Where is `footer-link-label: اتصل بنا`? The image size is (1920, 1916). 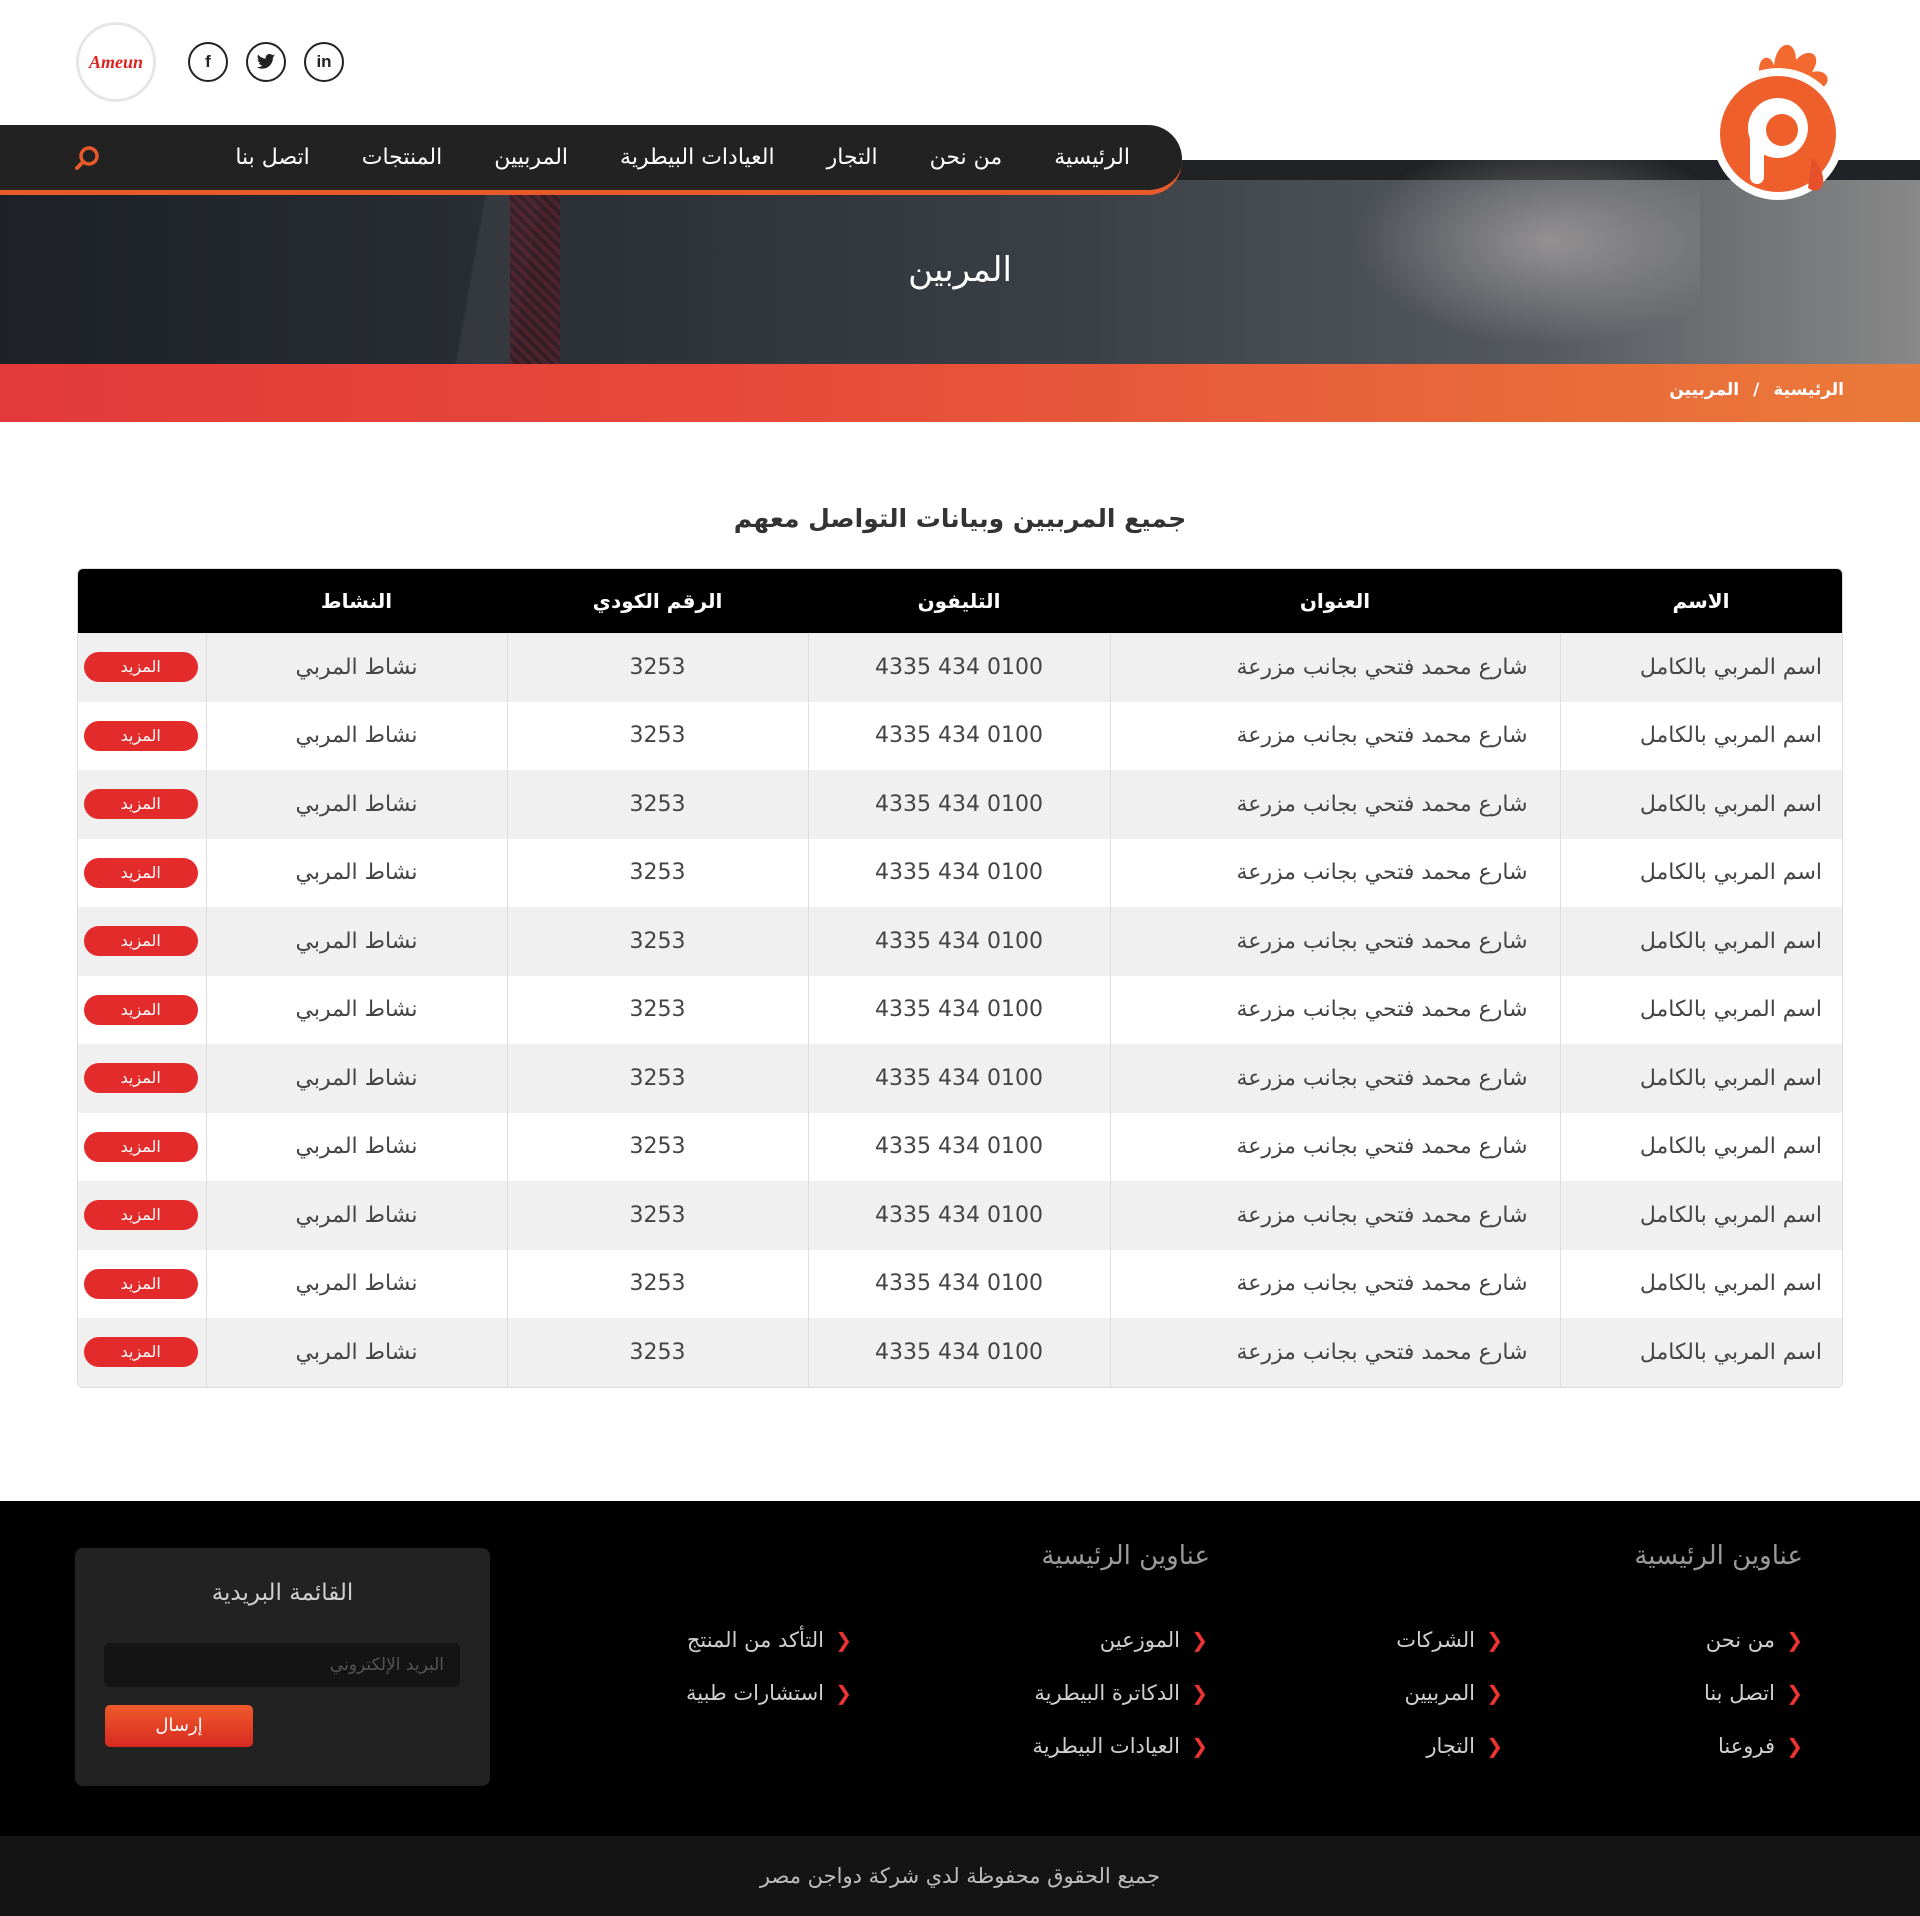
footer-link-label: اتصل بنا is located at coordinates (1739, 1692).